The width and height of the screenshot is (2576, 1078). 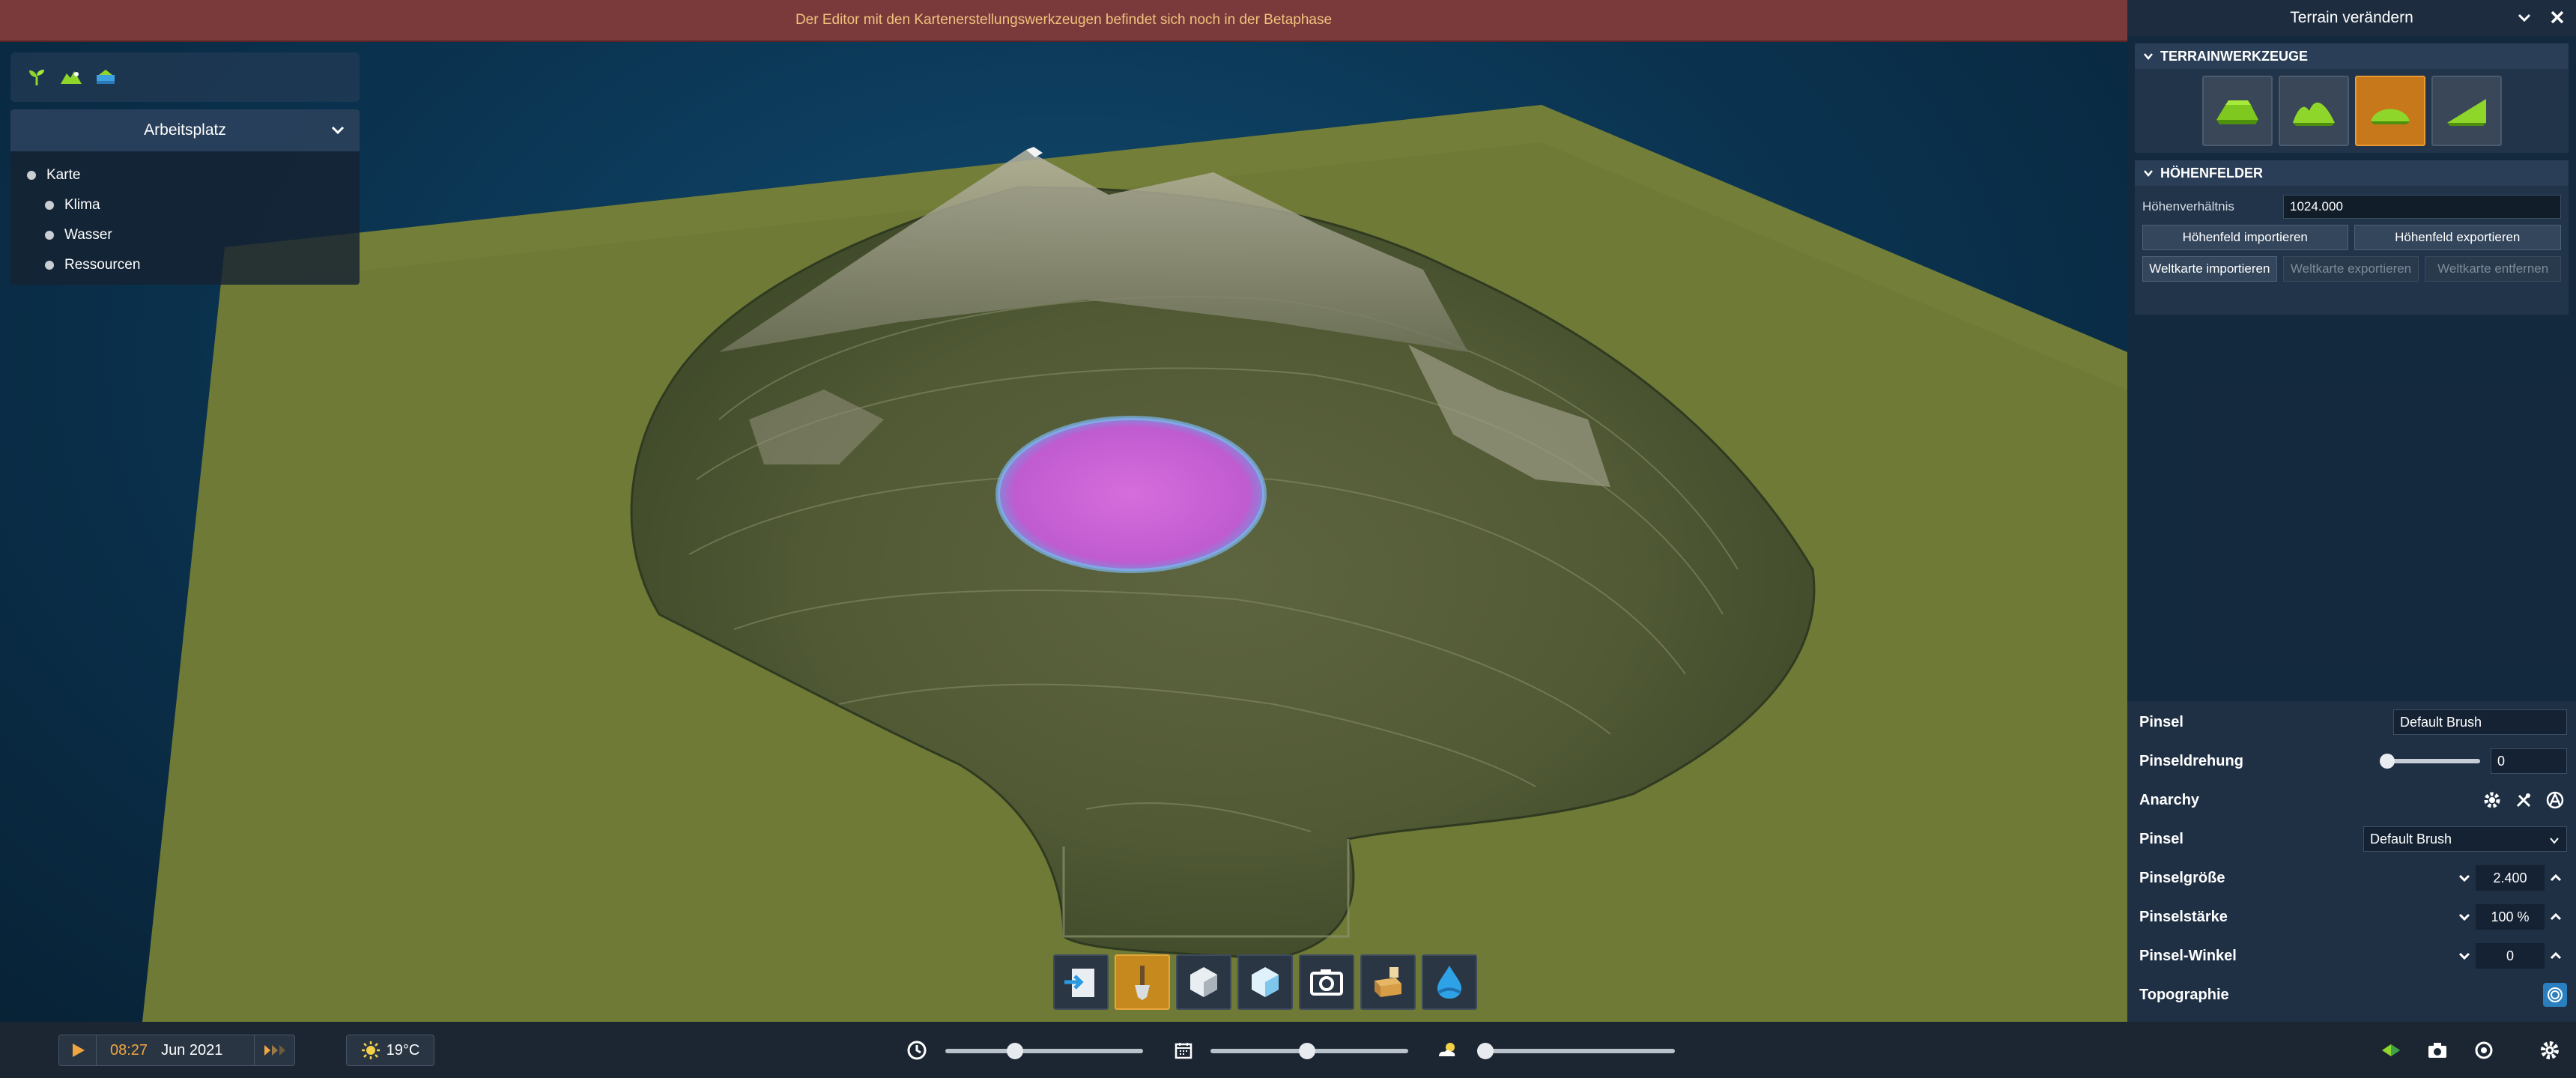 I want to click on play-icon, so click(x=79, y=1050).